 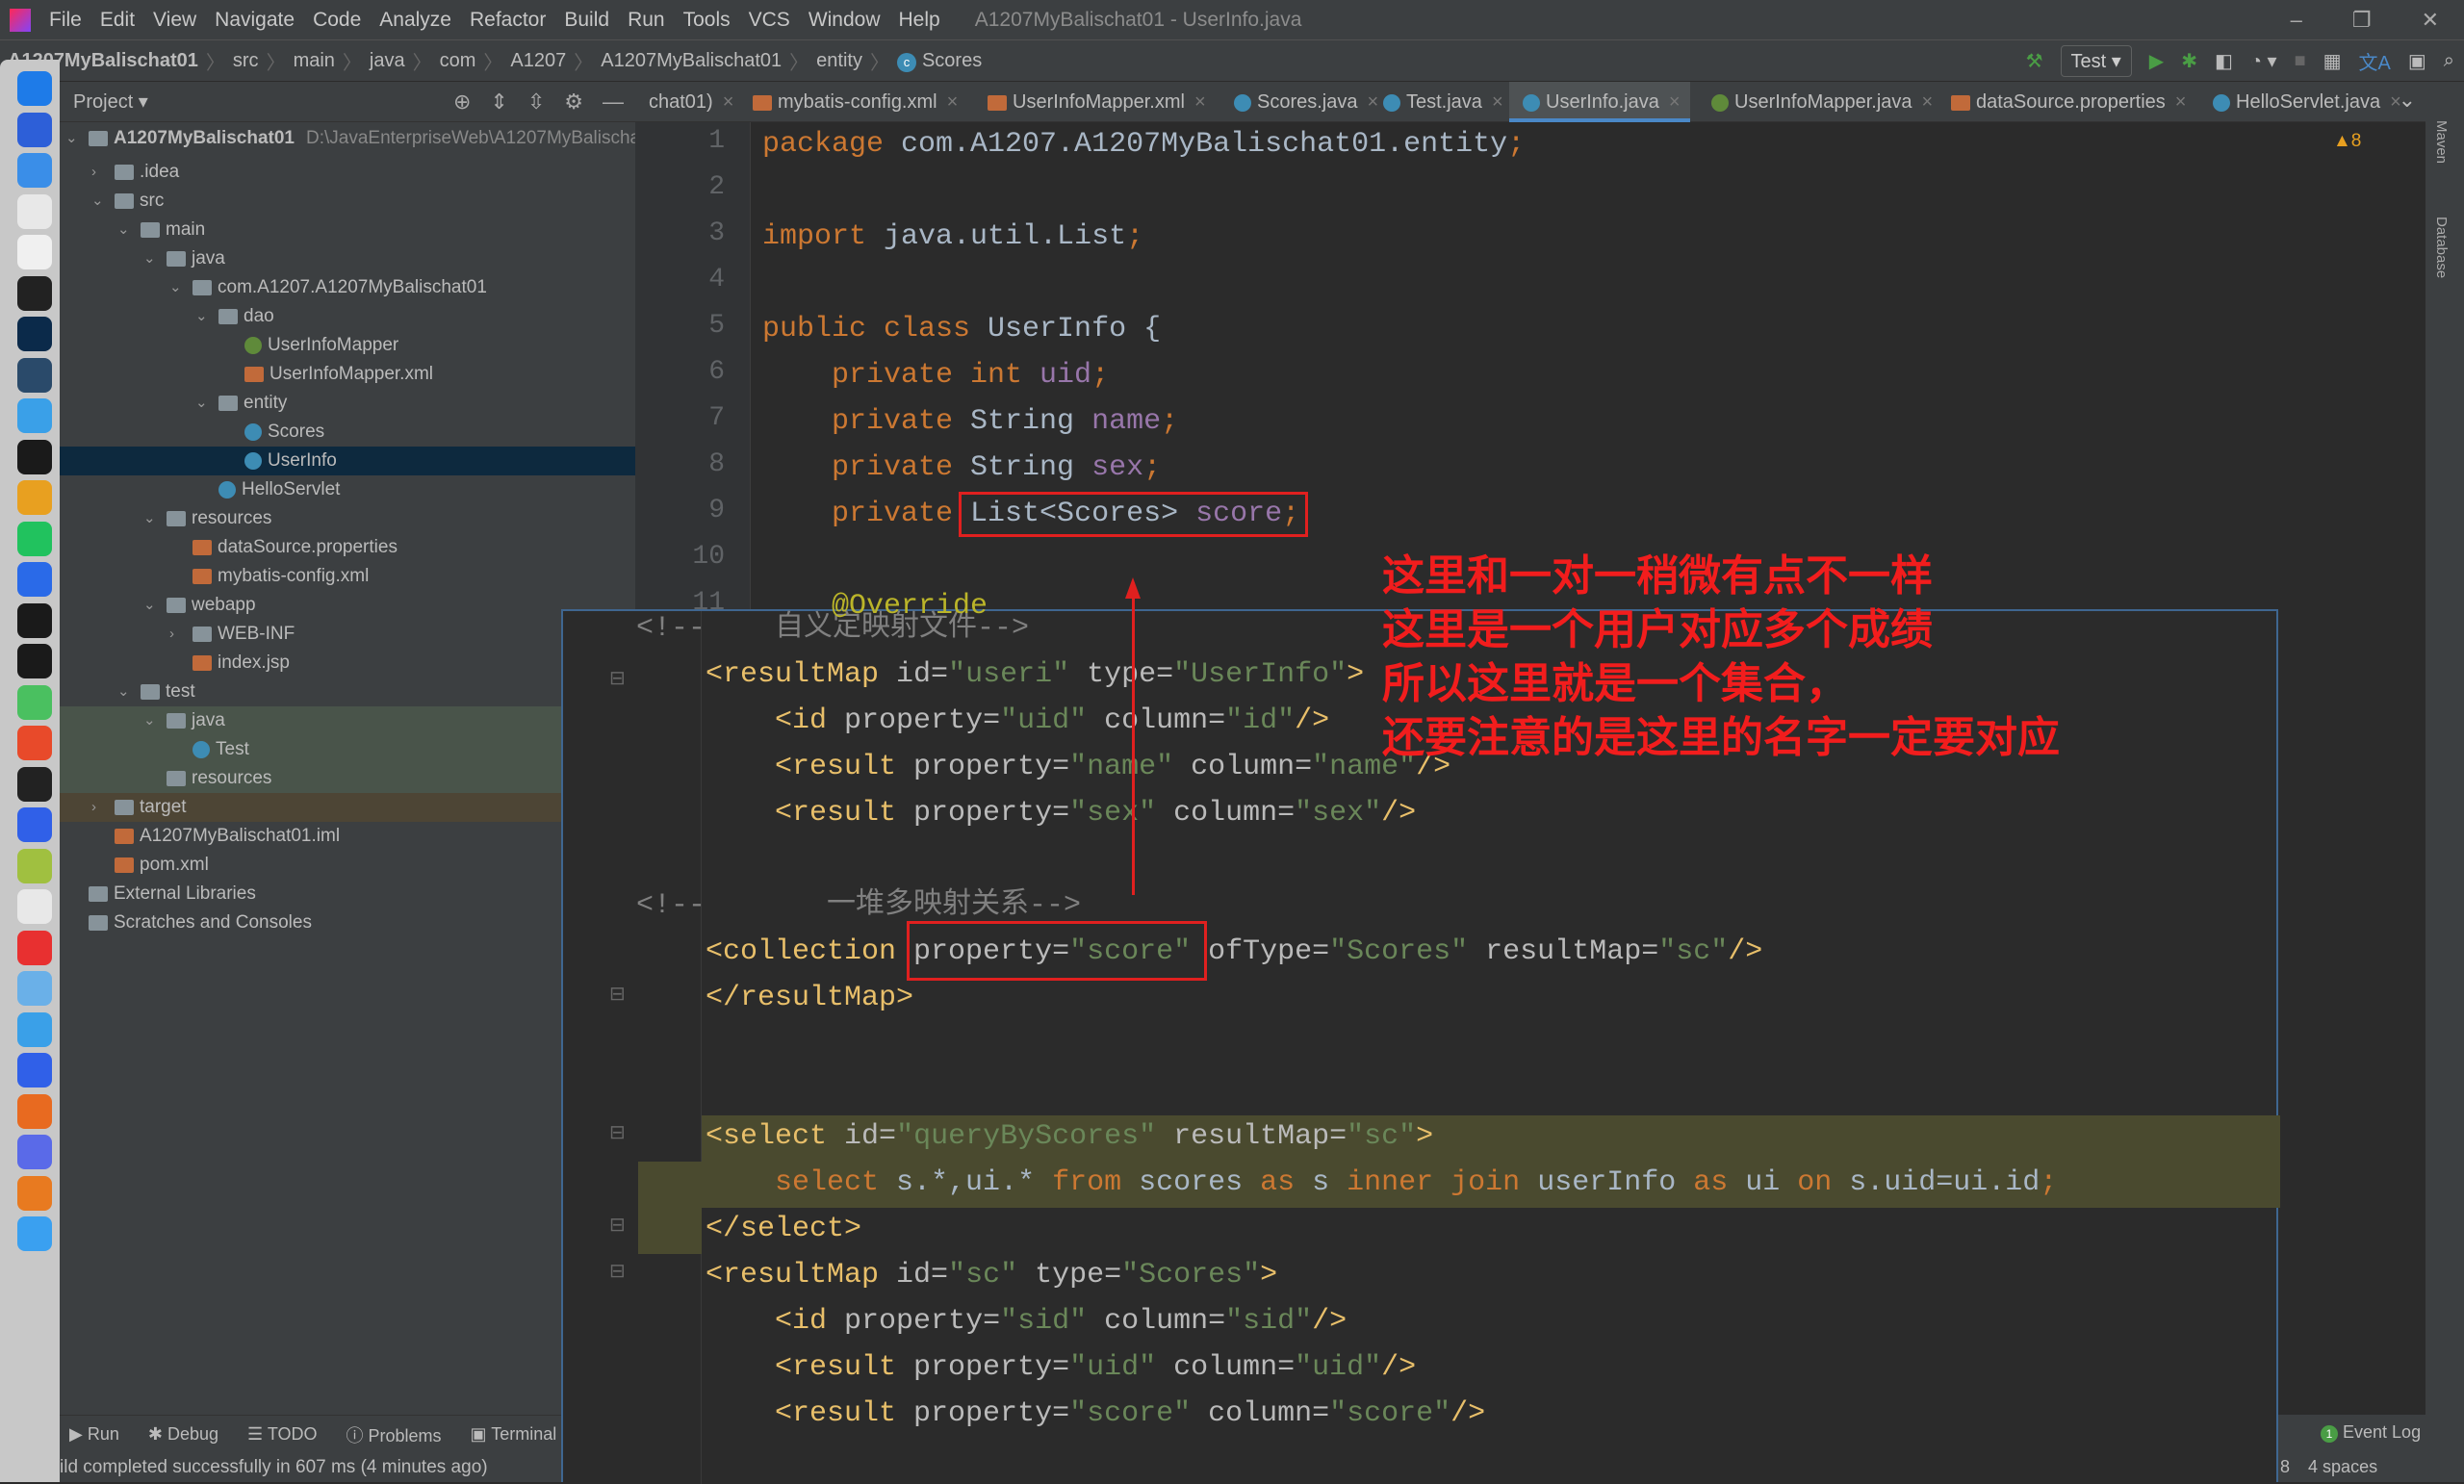 I want to click on stop-icon: ■, so click(x=2300, y=61).